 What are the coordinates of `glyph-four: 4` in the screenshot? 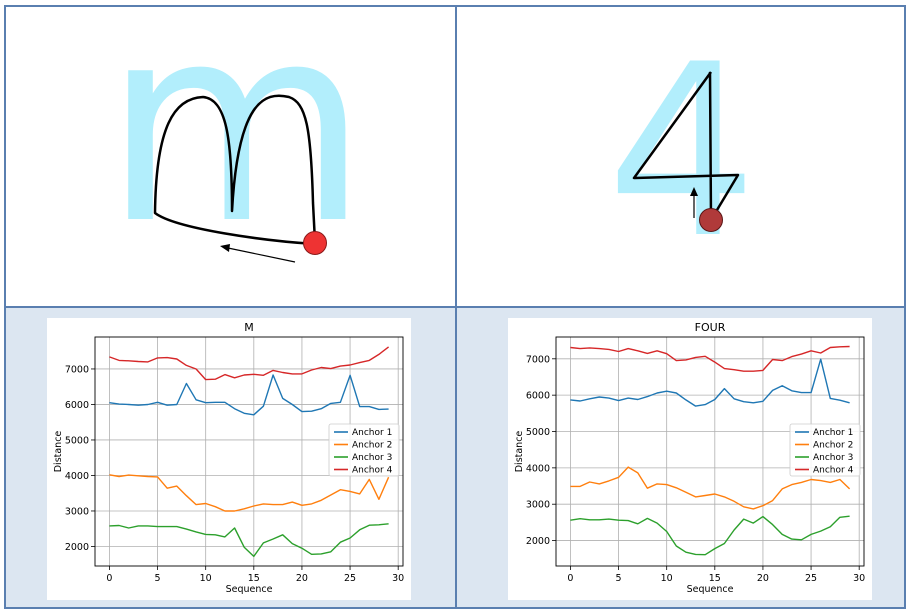 It's located at (681, 152).